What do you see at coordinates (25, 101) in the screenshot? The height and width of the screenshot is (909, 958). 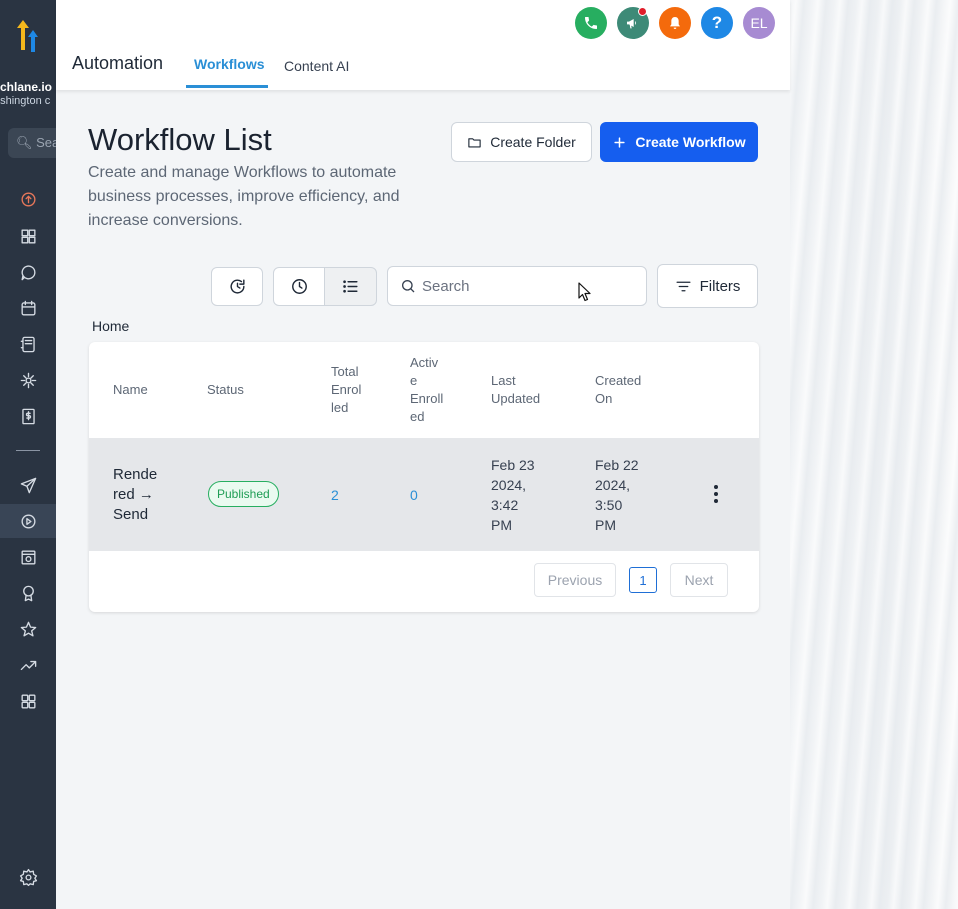 I see `account-location: ashington c` at bounding box center [25, 101].